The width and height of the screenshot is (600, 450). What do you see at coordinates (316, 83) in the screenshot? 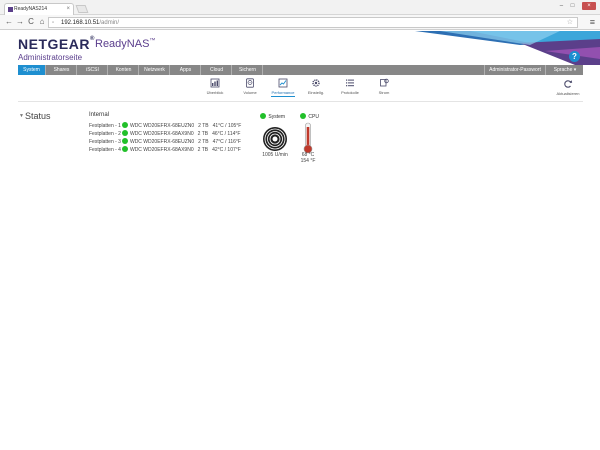
I see `gear-icon` at bounding box center [316, 83].